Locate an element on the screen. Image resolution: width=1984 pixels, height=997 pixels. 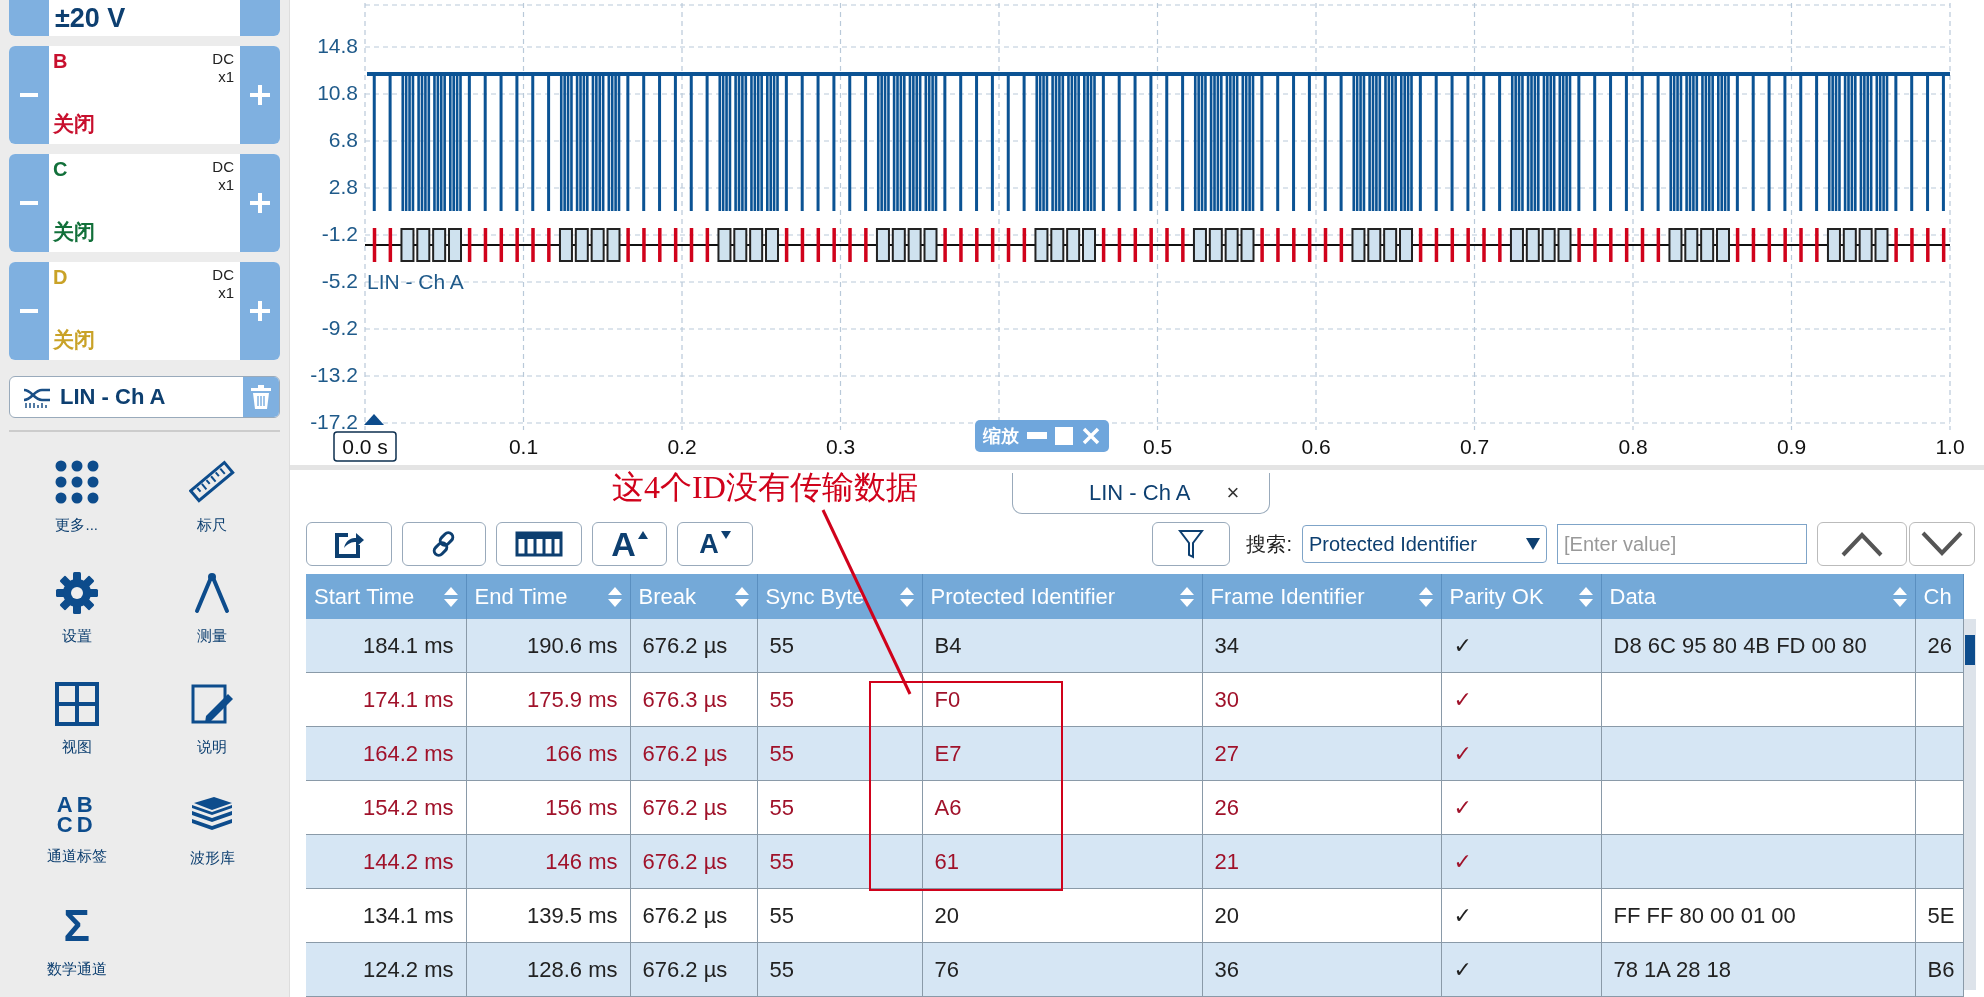
delete-button is located at coordinates (261, 397).